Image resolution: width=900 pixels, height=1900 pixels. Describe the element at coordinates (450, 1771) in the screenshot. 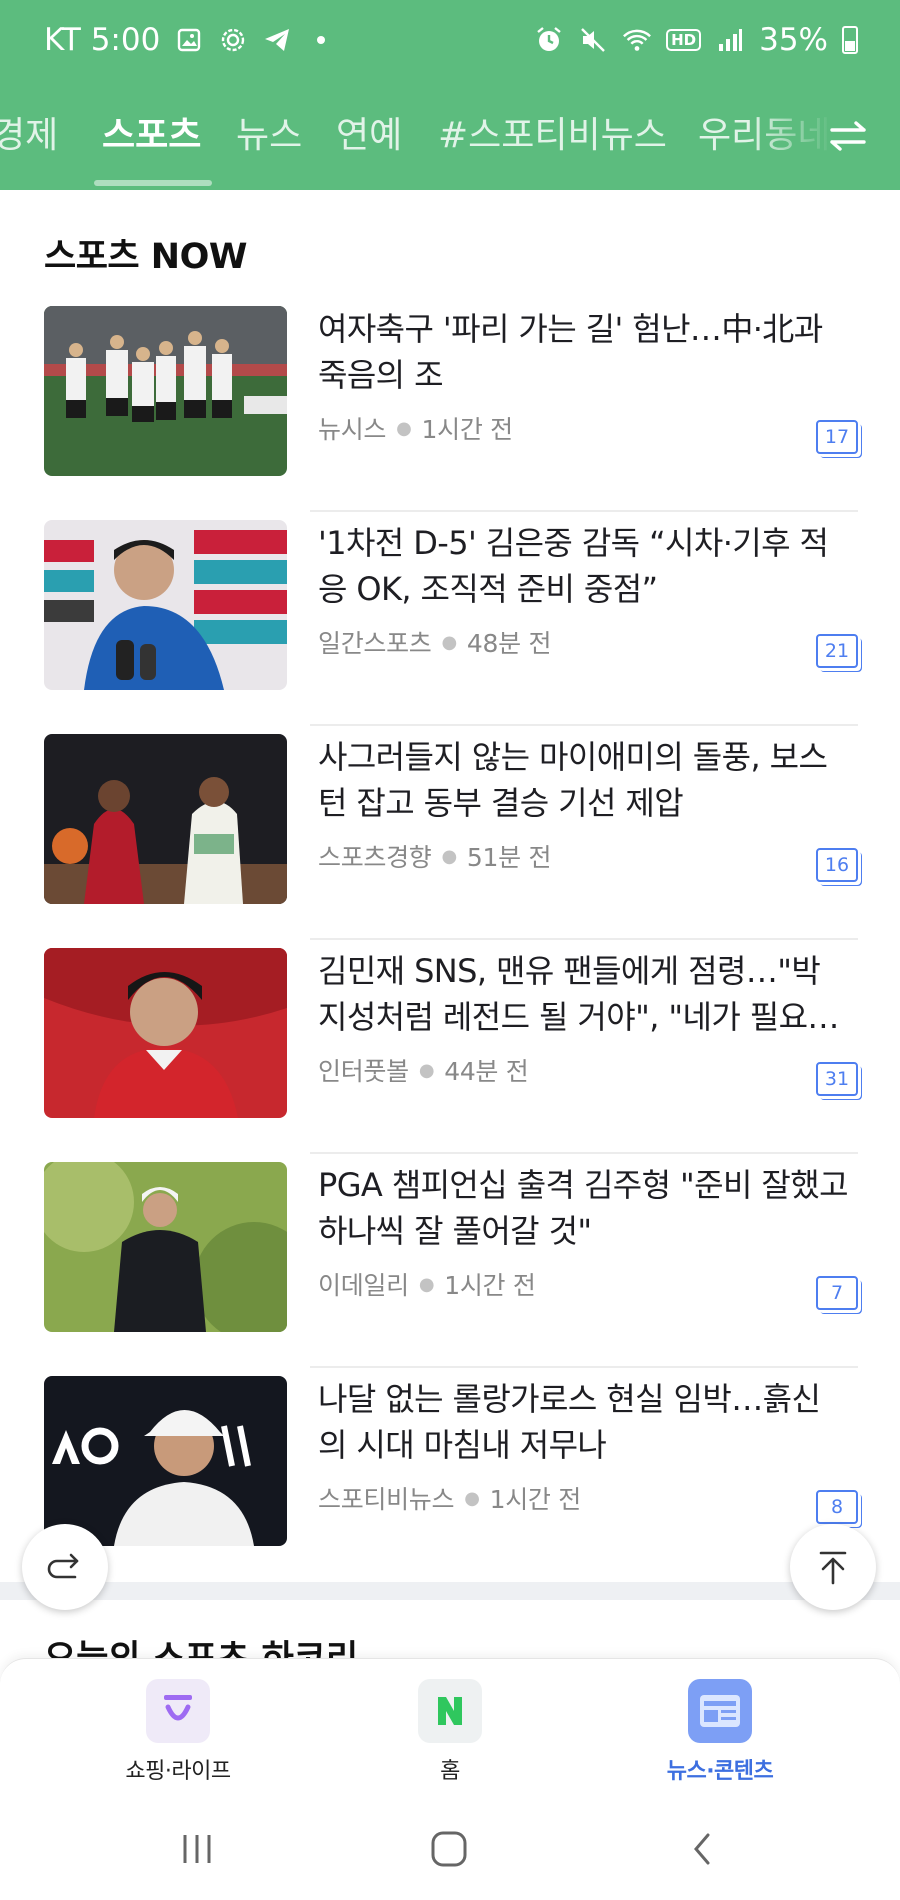

I see `nav-label: 홈` at that location.